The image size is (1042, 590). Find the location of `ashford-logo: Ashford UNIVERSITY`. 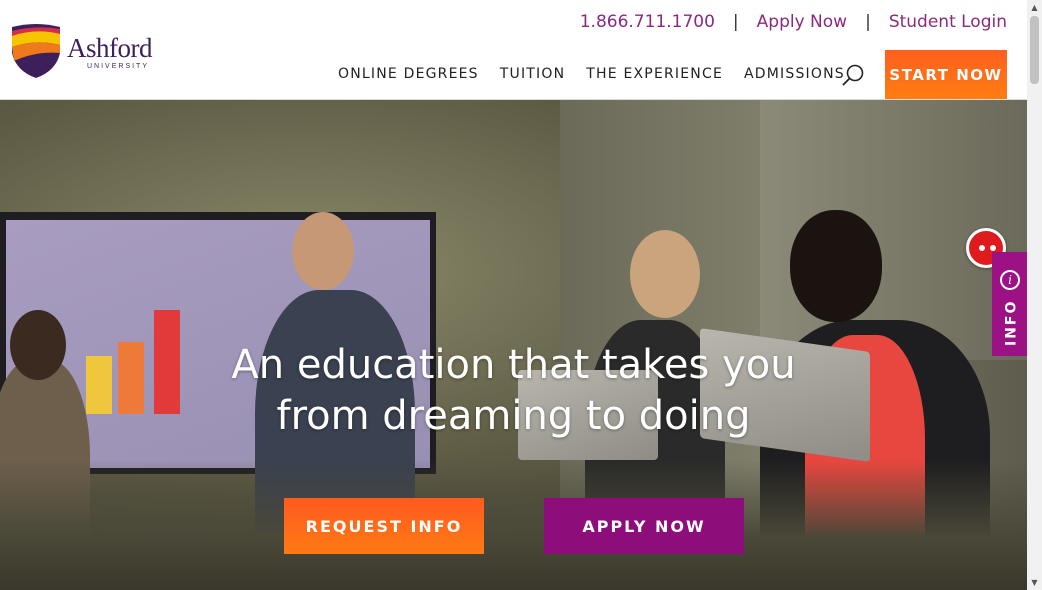

ashford-logo: Ashford UNIVERSITY is located at coordinates (90, 52).